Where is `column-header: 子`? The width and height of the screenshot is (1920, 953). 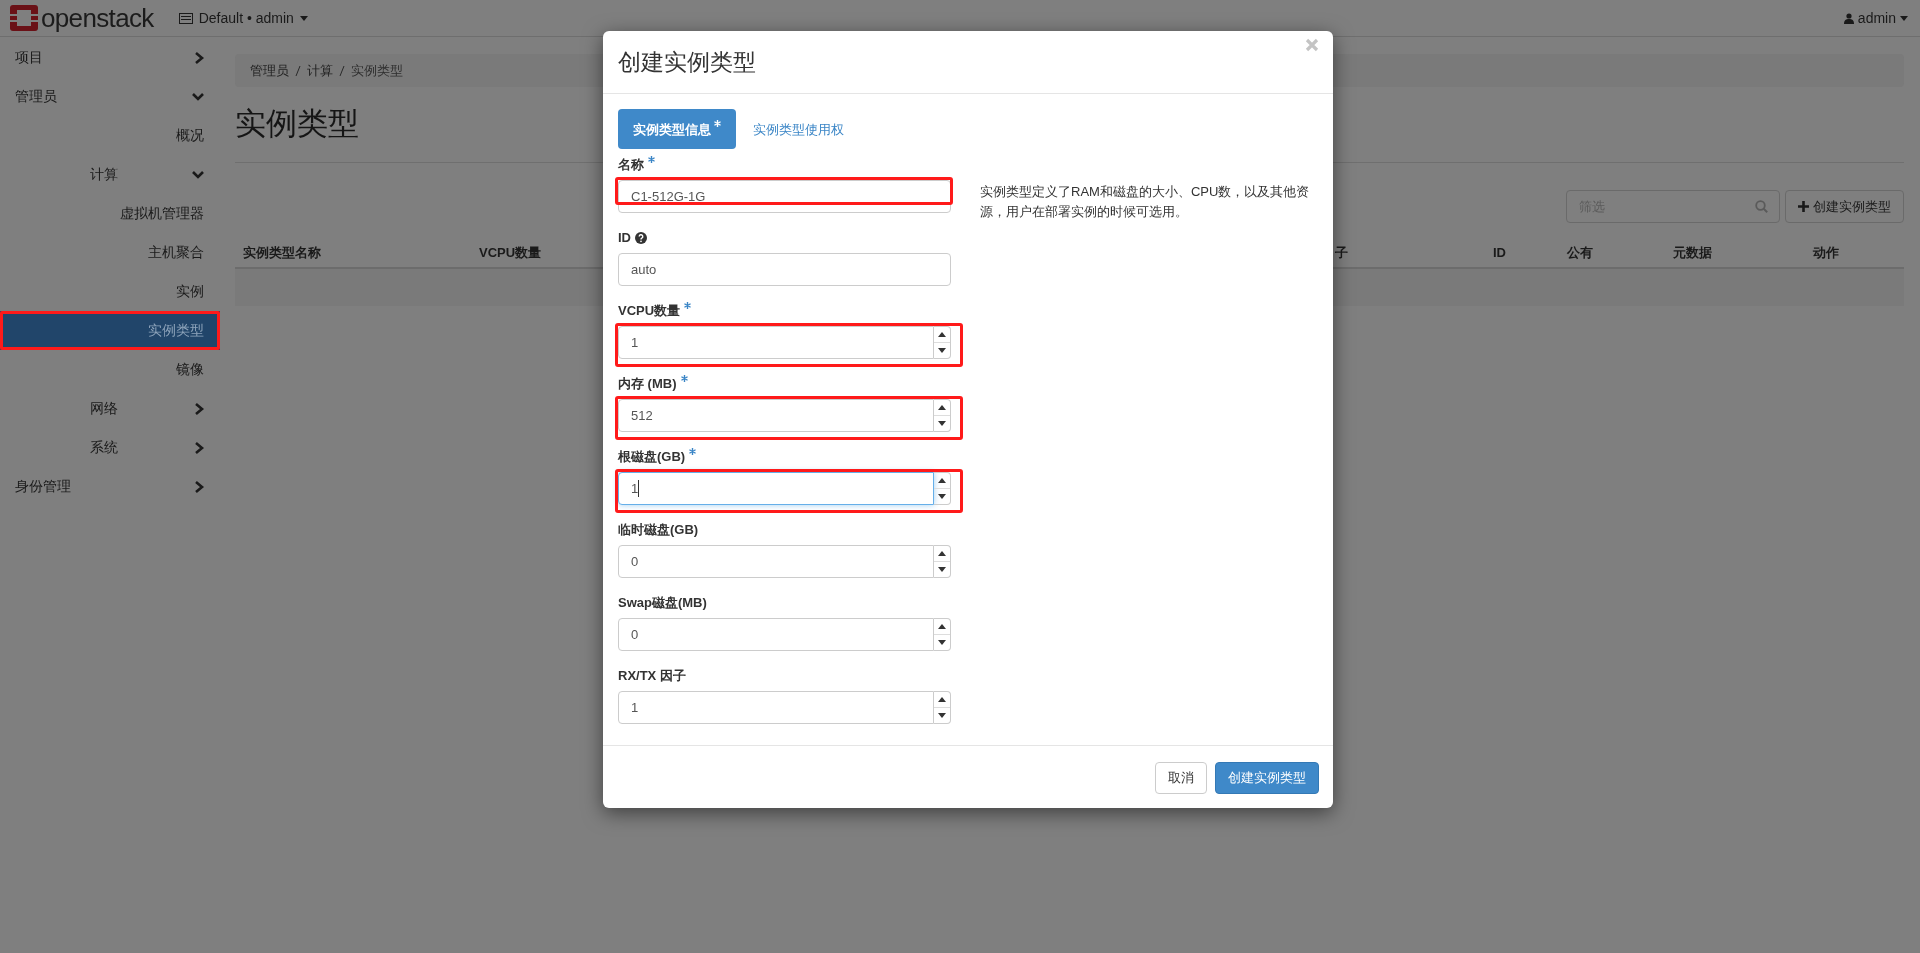 column-header: 子 is located at coordinates (1341, 253).